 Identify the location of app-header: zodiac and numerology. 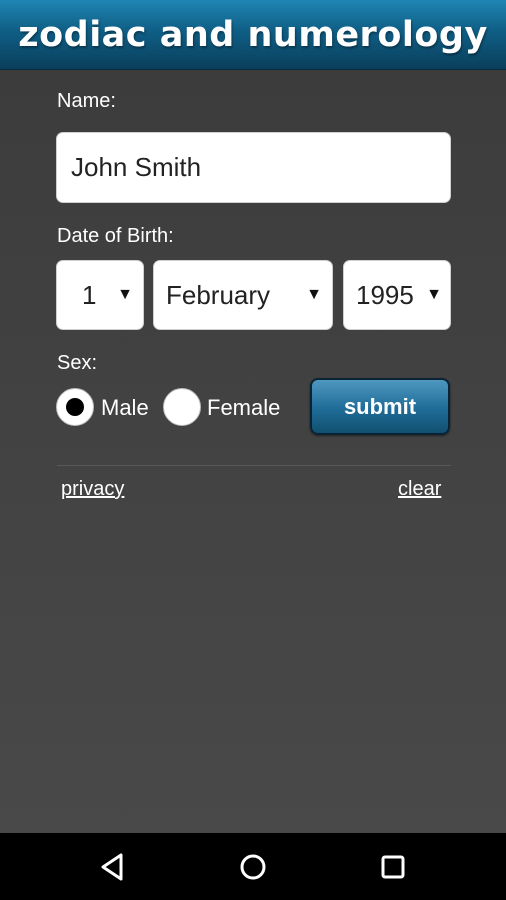
(253, 35).